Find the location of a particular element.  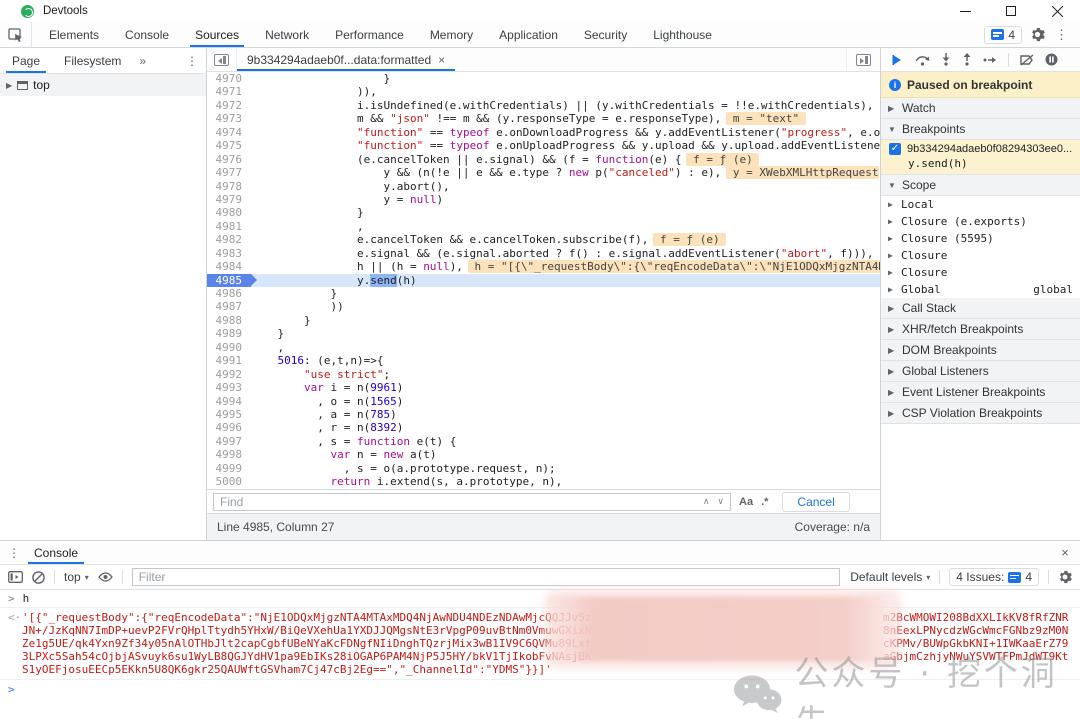

section-scope: ▼ Scope is located at coordinates (980, 185).